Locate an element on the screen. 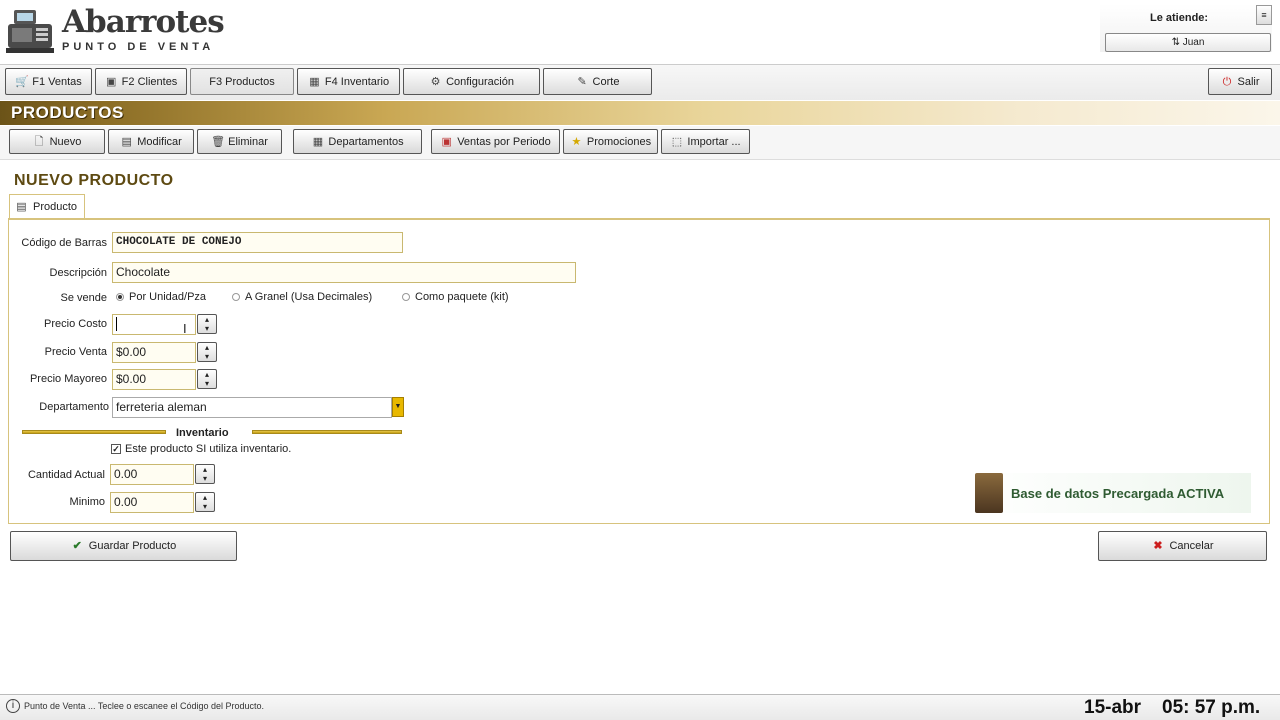  exit-button: ⏻ Salir is located at coordinates (1240, 81).